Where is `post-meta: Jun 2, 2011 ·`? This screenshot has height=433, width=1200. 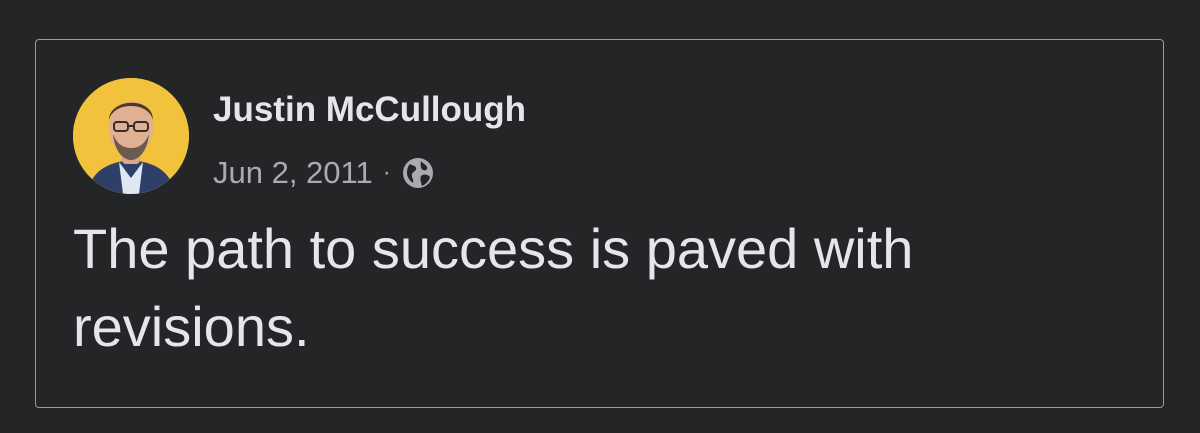
post-meta: Jun 2, 2011 · is located at coordinates (324, 173).